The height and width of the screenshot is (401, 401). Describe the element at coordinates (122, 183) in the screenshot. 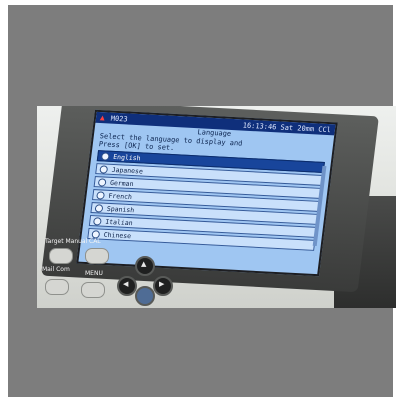

I see `language-label: German` at that location.